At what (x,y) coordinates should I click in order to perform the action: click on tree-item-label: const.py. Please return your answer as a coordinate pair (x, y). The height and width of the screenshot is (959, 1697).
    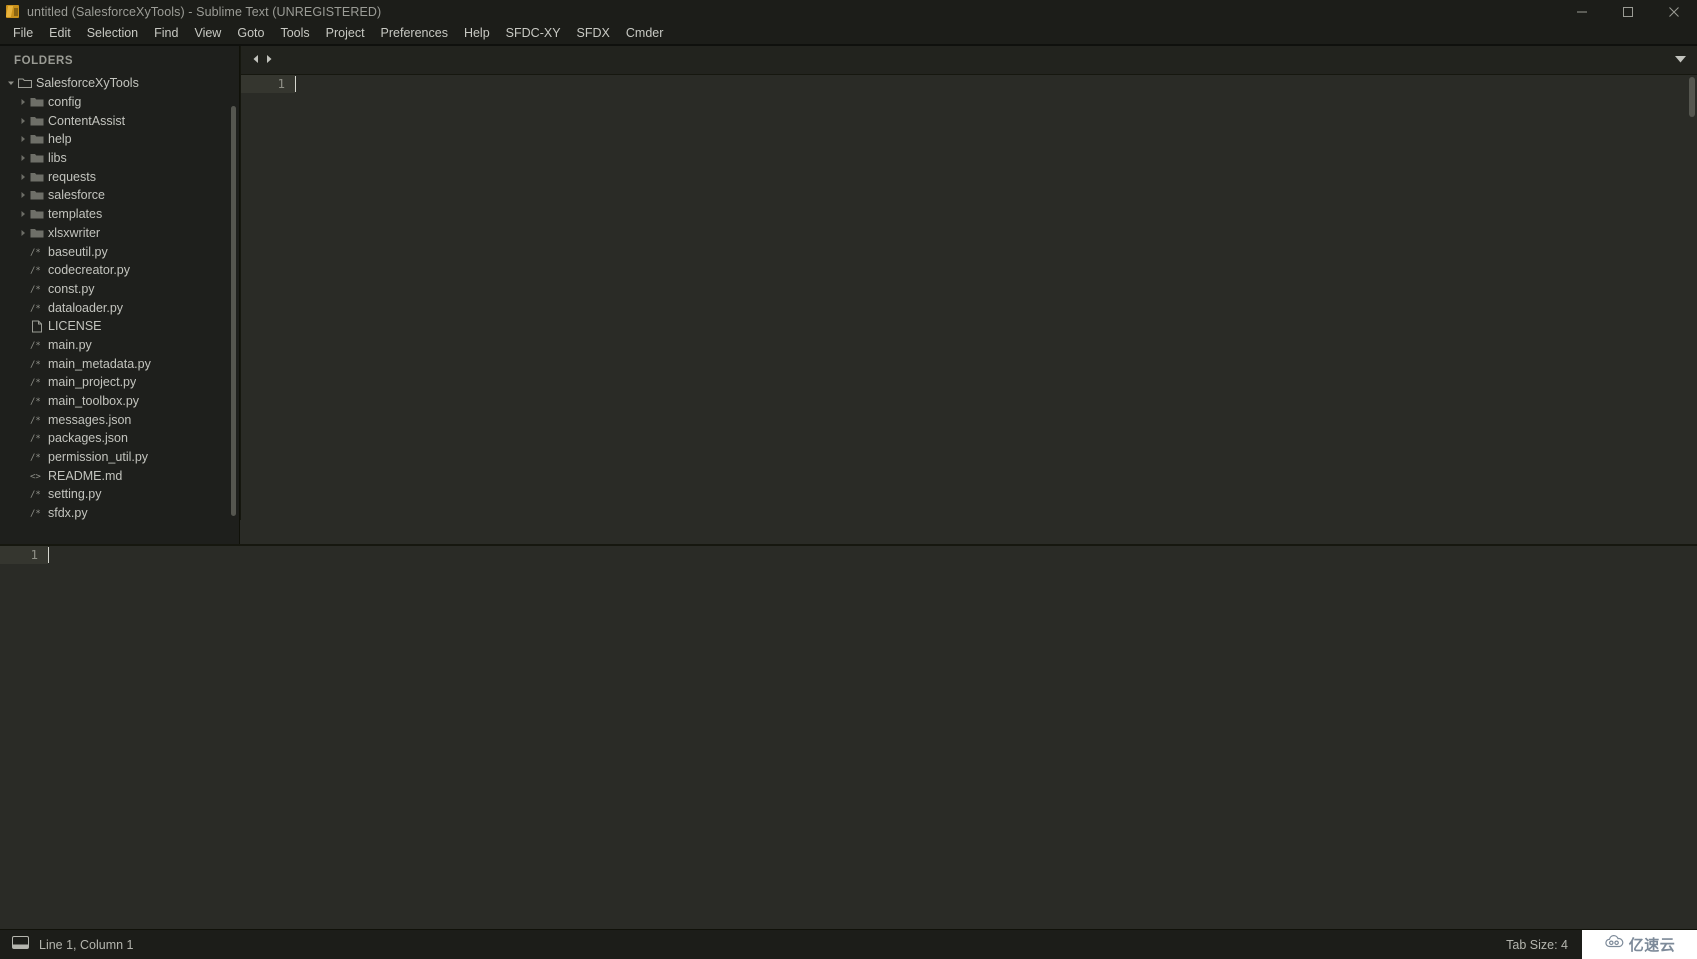
    Looking at the image, I should click on (71, 288).